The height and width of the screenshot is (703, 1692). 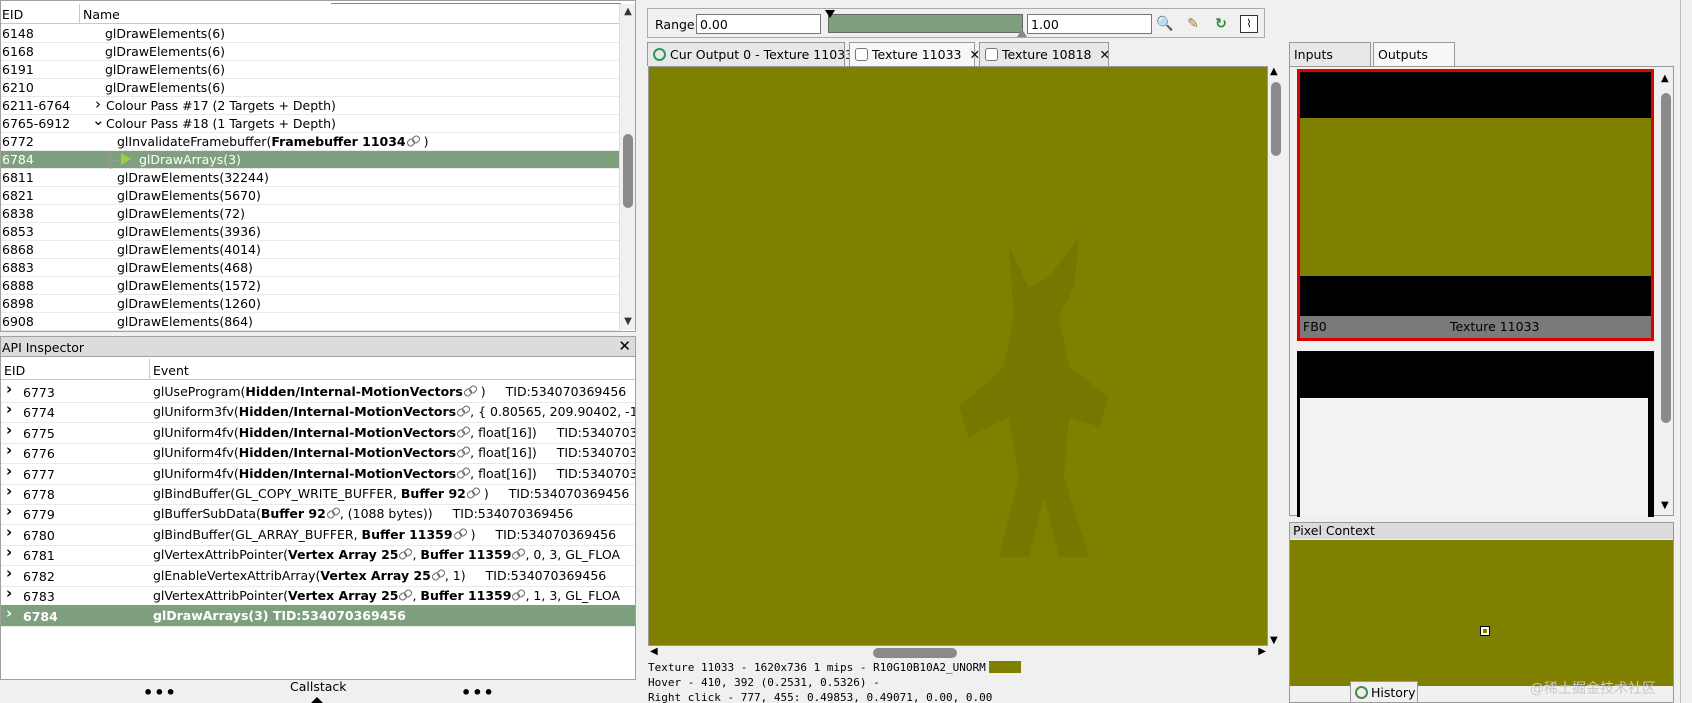 I want to click on range-max-input, so click(x=1089, y=24).